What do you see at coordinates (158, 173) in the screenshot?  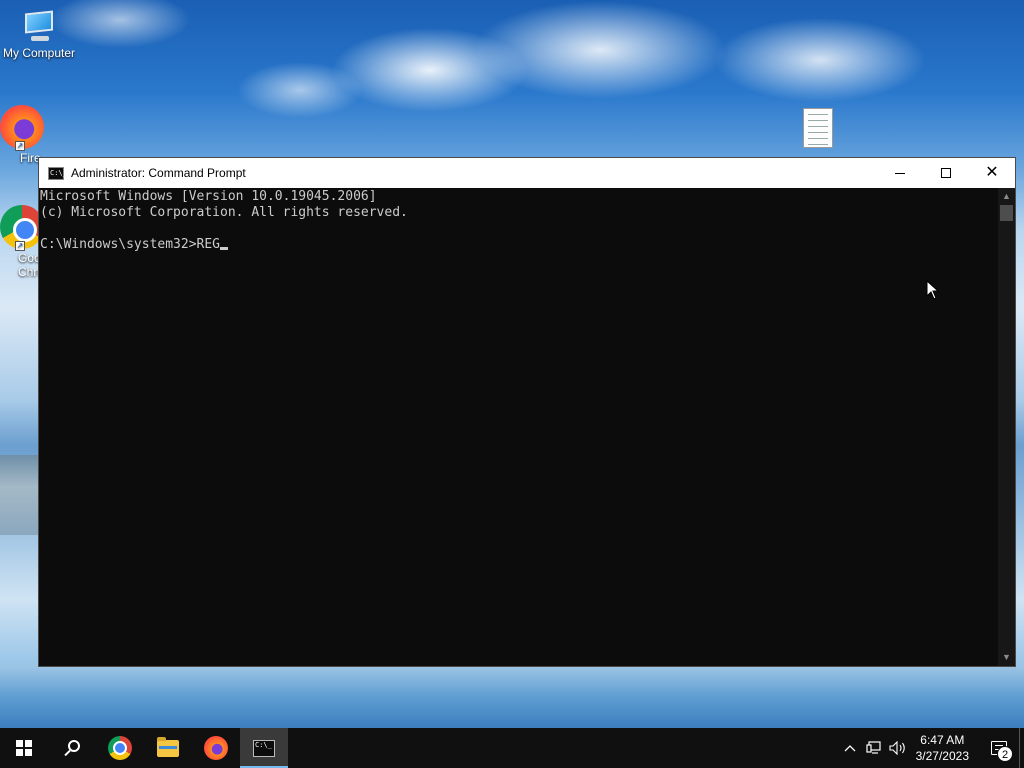 I see `window-title: Administrator: Command Prompt` at bounding box center [158, 173].